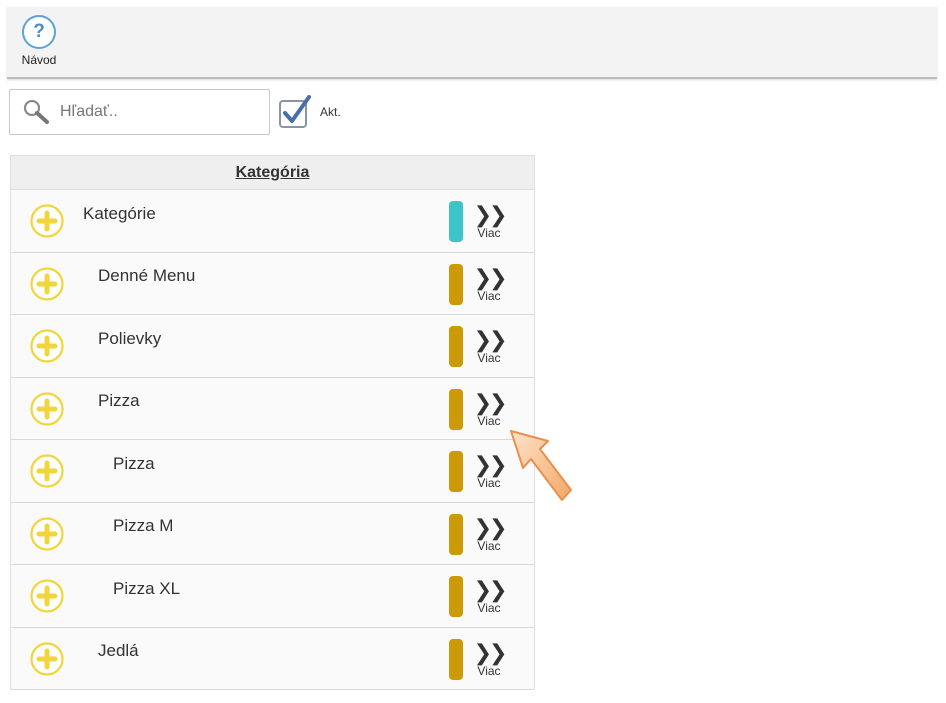 The height and width of the screenshot is (703, 946). I want to click on header-label: Kategória, so click(272, 172).